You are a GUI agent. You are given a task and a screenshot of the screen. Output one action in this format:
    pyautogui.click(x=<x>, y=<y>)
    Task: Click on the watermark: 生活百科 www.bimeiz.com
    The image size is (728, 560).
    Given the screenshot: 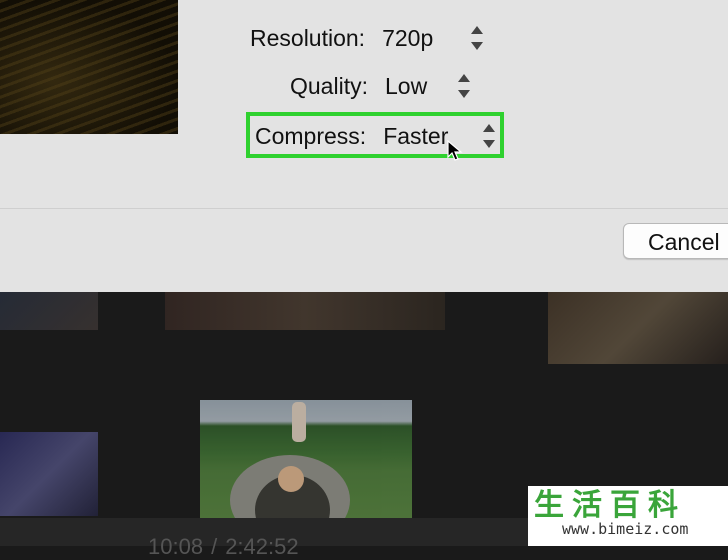 What is the action you would take?
    pyautogui.click(x=628, y=516)
    